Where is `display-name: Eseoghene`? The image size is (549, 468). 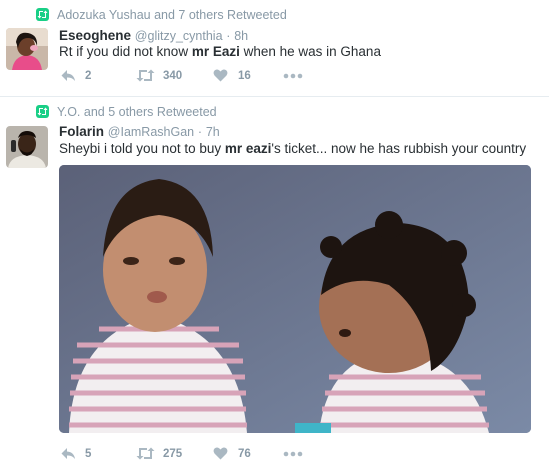
display-name: Eseoghene is located at coordinates (95, 35).